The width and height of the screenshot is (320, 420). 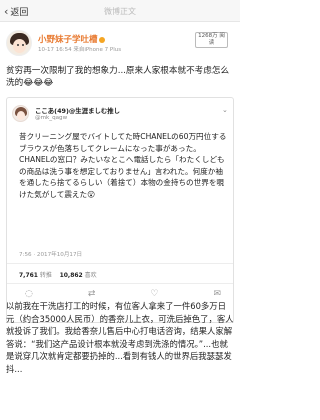 What do you see at coordinates (91, 294) in the screenshot?
I see `retweet-icon: ⇄` at bounding box center [91, 294].